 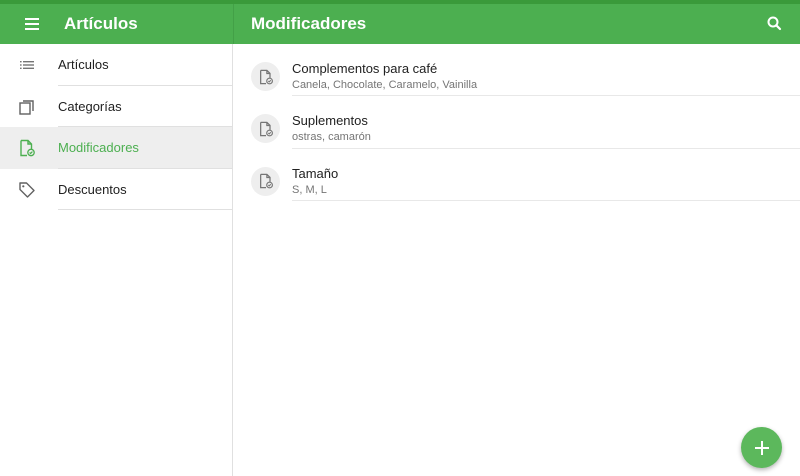 I want to click on add-modifier-button, so click(x=761, y=447).